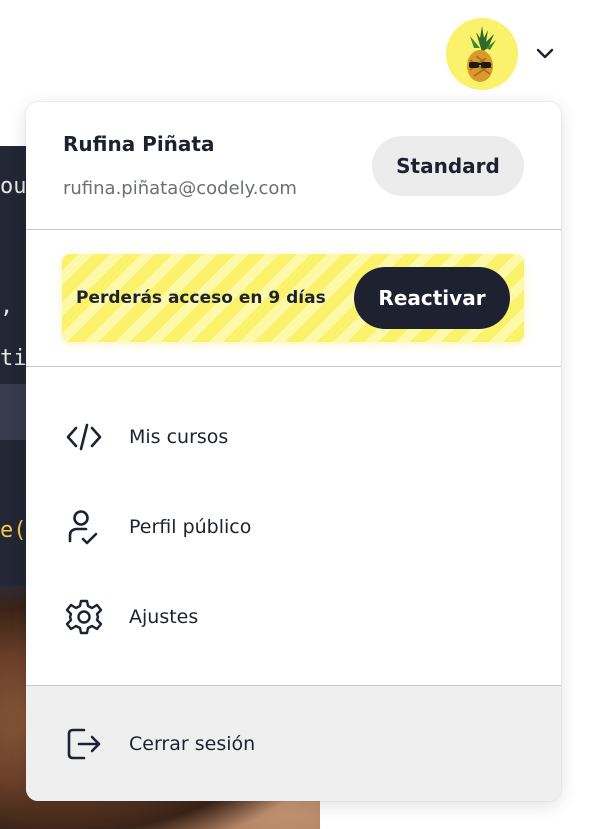  What do you see at coordinates (180, 188) in the screenshot?
I see `user-email: rufina.piñata@codely.com` at bounding box center [180, 188].